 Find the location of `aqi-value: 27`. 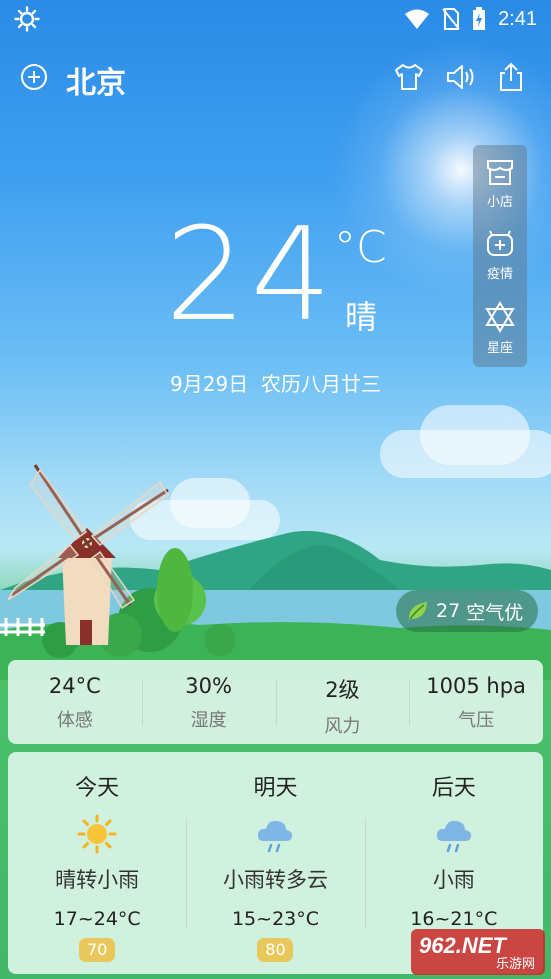

aqi-value: 27 is located at coordinates (448, 611).